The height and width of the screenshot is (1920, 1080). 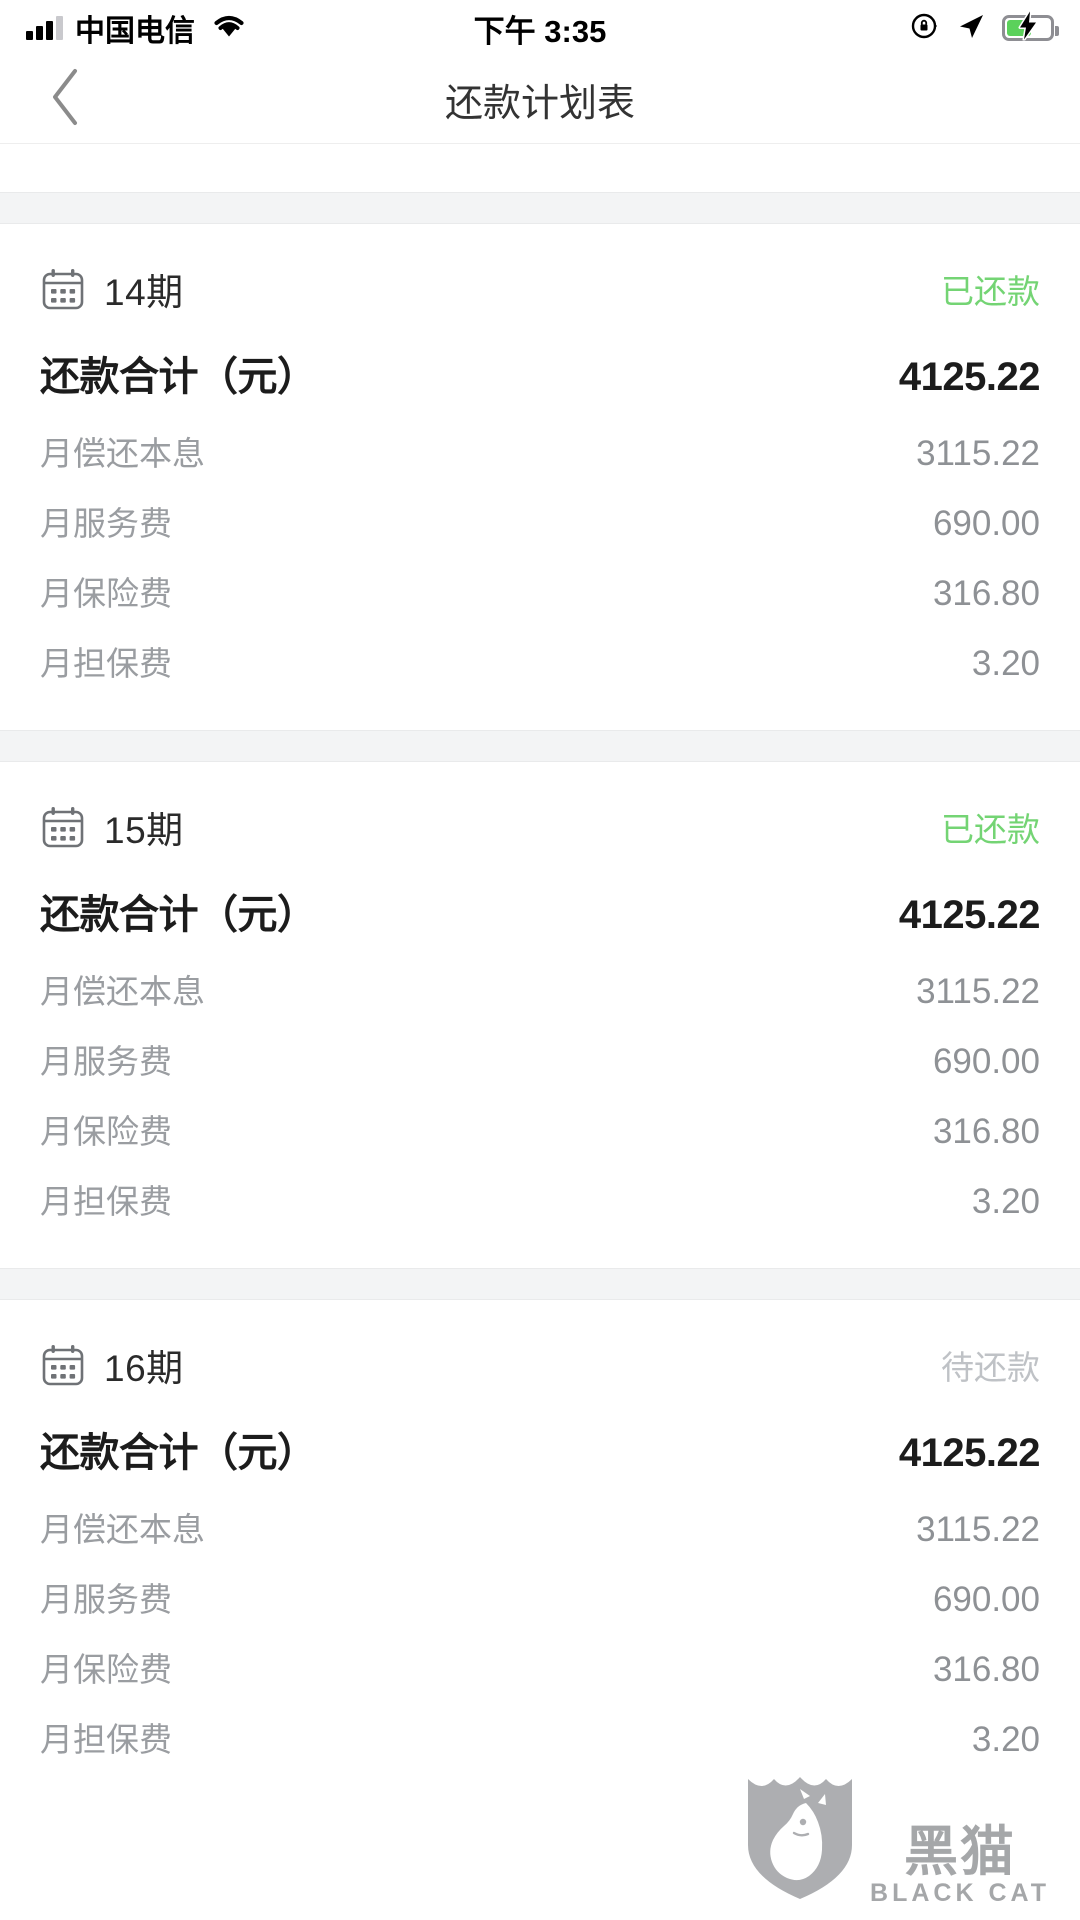 What do you see at coordinates (135, 31) in the screenshot?
I see `carrier-label: 中国电信` at bounding box center [135, 31].